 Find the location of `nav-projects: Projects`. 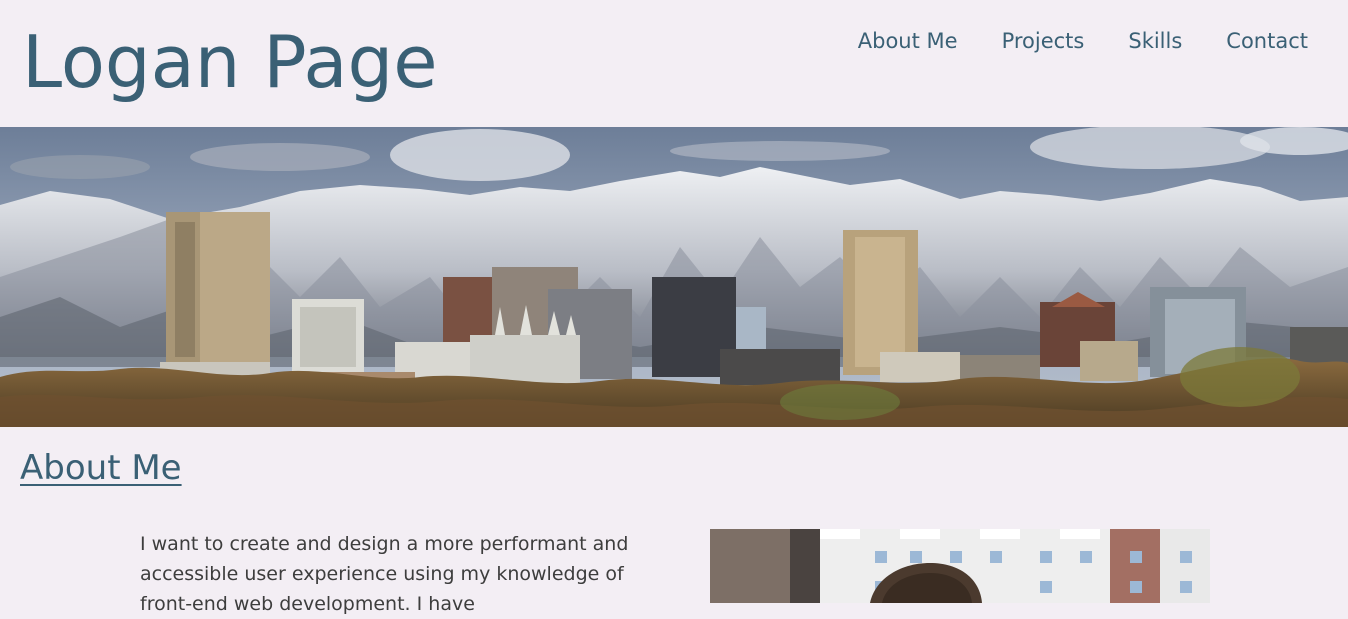

nav-projects: Projects is located at coordinates (1043, 41).